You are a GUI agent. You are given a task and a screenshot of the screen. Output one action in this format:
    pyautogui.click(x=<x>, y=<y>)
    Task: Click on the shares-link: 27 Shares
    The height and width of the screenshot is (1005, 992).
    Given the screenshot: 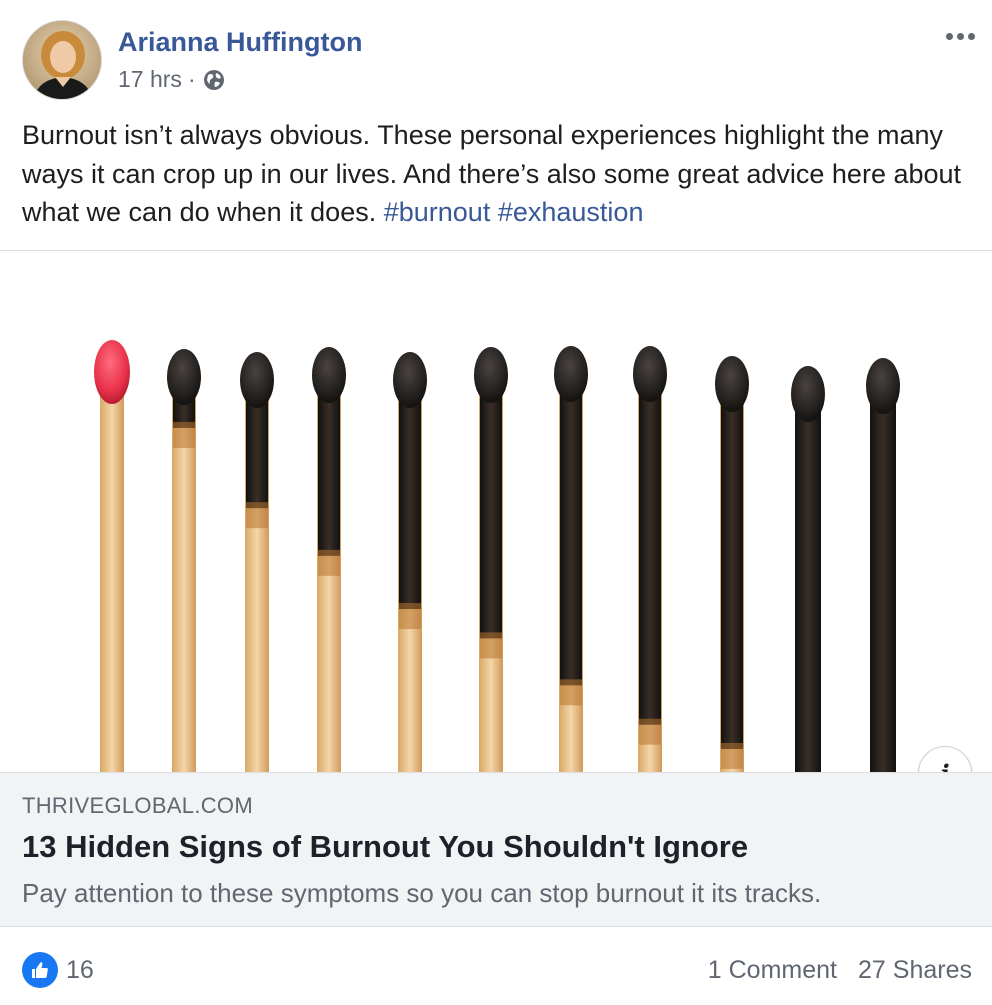 What is the action you would take?
    pyautogui.click(x=915, y=970)
    